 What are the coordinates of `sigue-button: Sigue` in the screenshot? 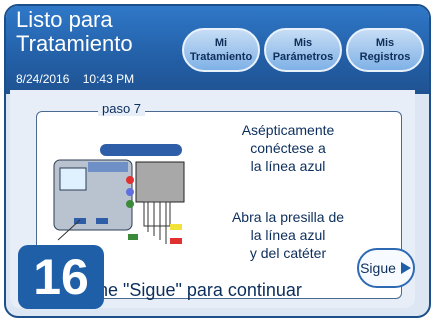 It's located at (386, 268).